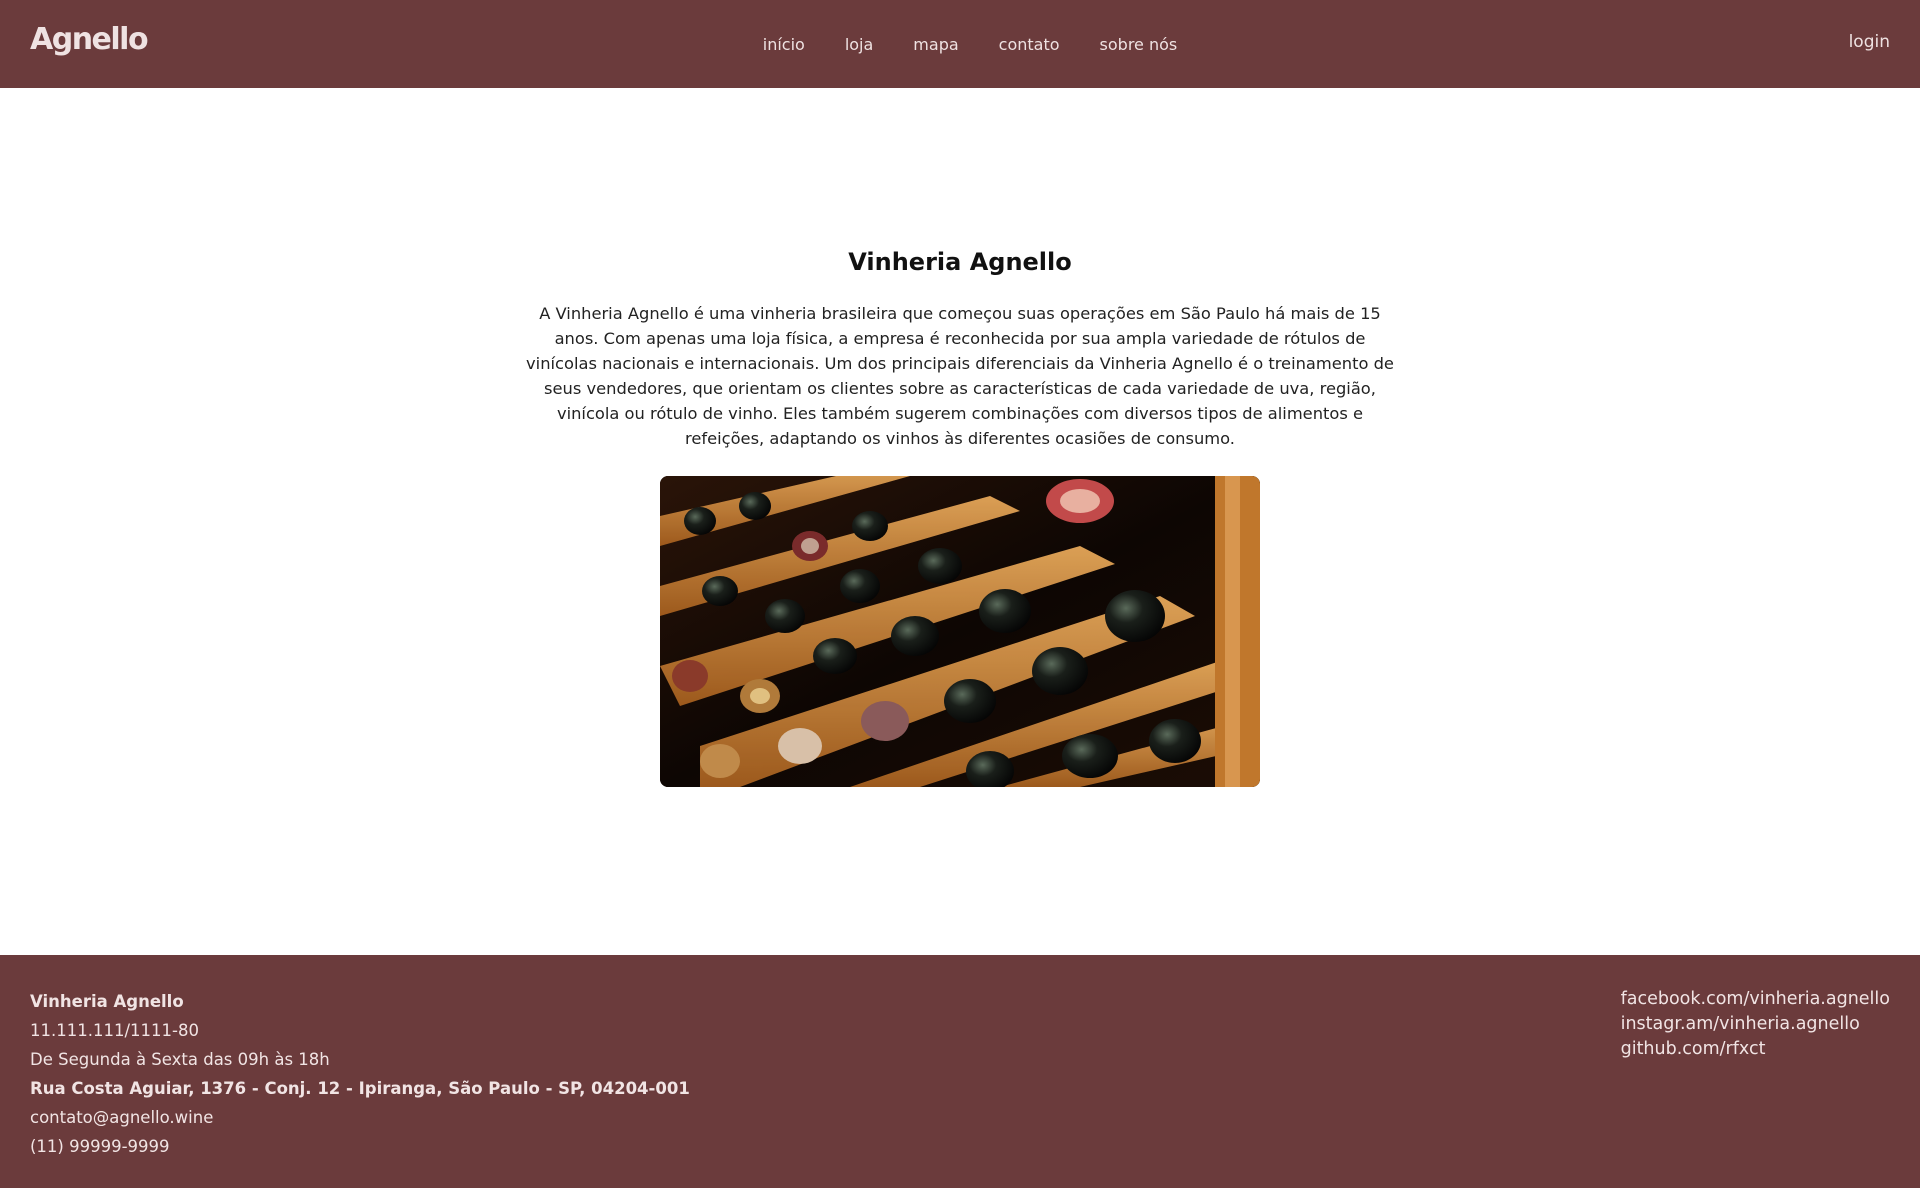 Image resolution: width=1920 pixels, height=1188 pixels. Describe the element at coordinates (1869, 42) in the screenshot. I see `login-link: login` at that location.